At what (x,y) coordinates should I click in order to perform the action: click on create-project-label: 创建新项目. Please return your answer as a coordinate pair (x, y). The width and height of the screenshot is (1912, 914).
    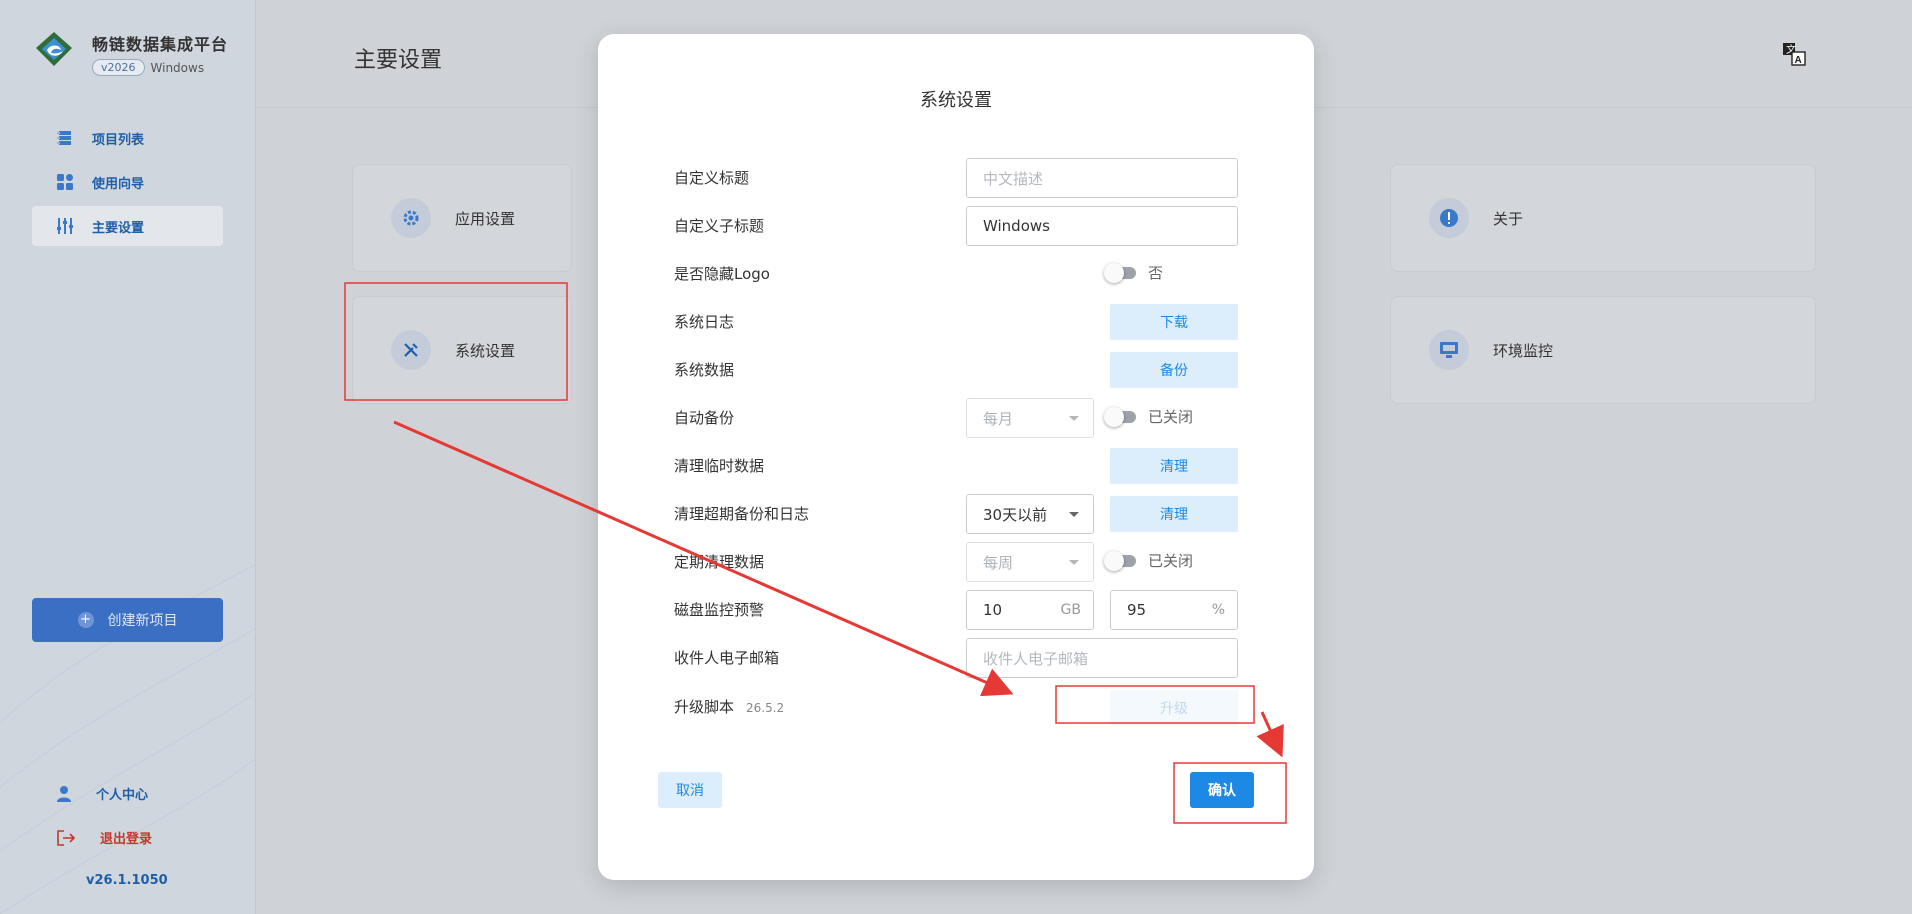
    Looking at the image, I should click on (142, 621).